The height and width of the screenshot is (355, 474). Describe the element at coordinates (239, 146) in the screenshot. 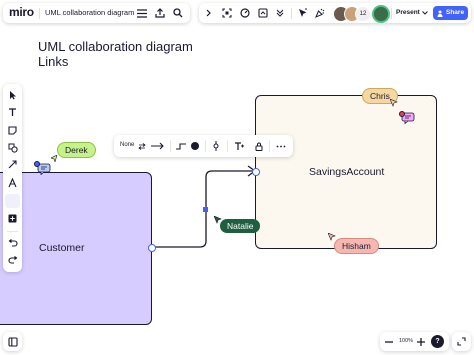

I see `add-text-icon` at that location.